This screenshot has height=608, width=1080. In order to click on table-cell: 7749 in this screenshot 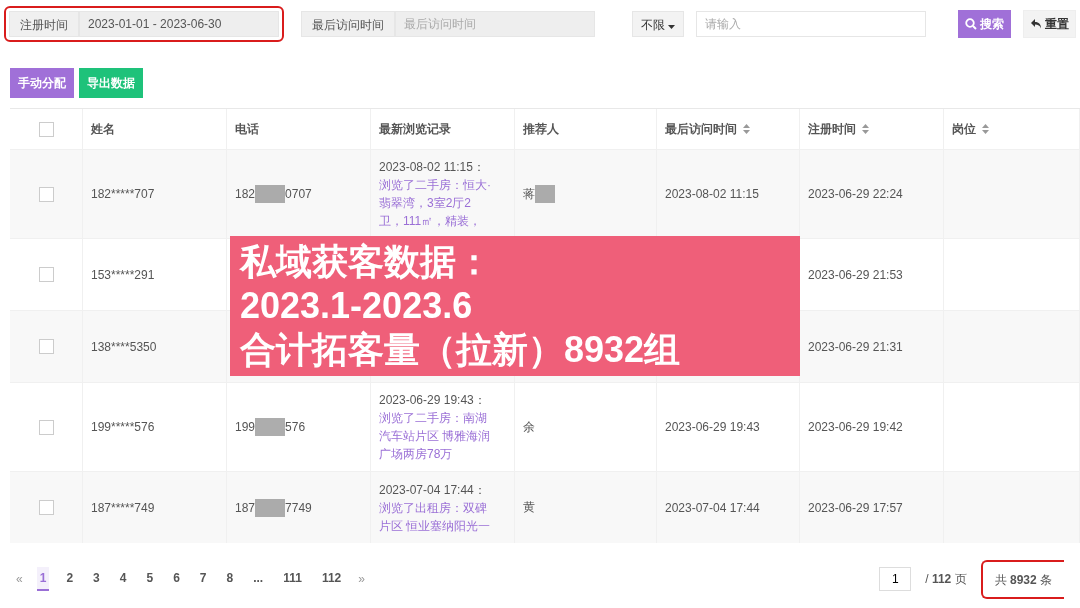, I will do `click(298, 507)`.